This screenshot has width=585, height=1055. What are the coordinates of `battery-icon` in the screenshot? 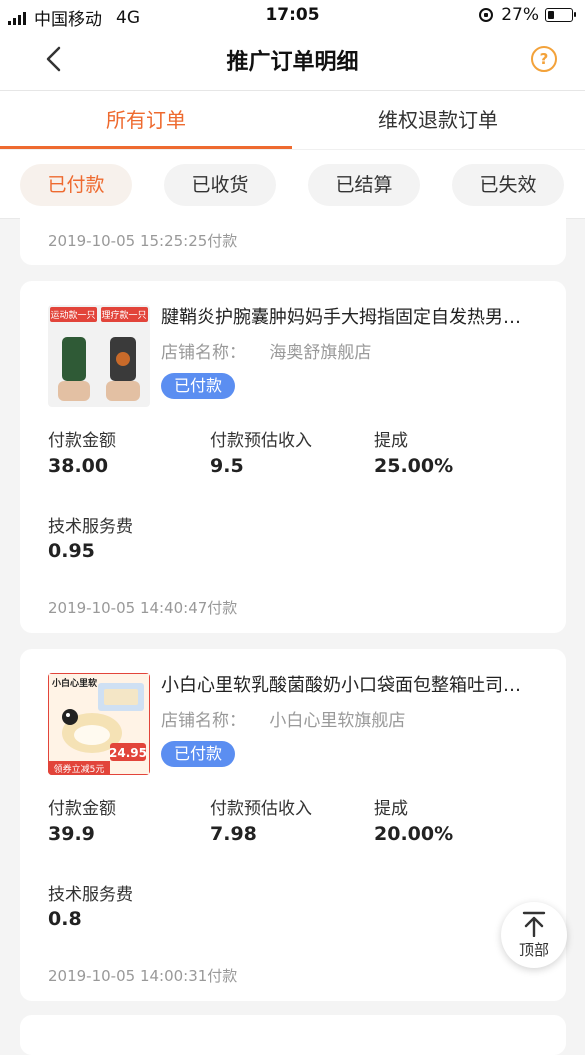 It's located at (560, 15).